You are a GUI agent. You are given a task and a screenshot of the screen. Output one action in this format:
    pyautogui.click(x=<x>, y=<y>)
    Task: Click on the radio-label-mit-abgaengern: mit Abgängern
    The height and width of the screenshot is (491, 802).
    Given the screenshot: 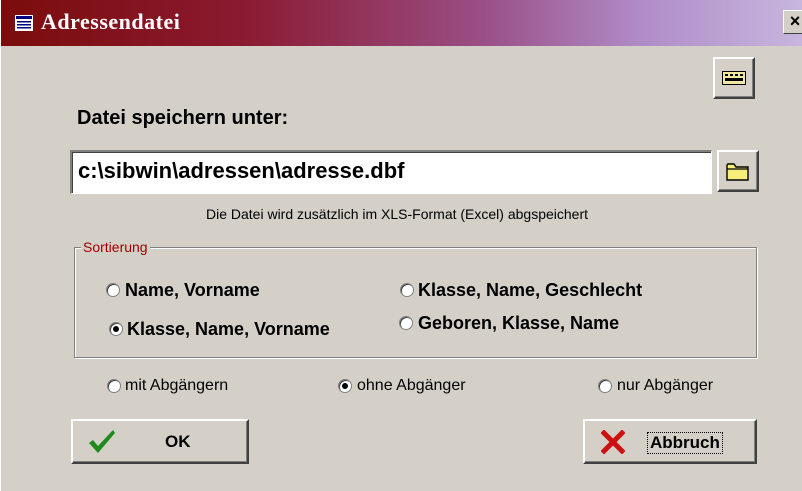 What is the action you would take?
    pyautogui.click(x=176, y=386)
    